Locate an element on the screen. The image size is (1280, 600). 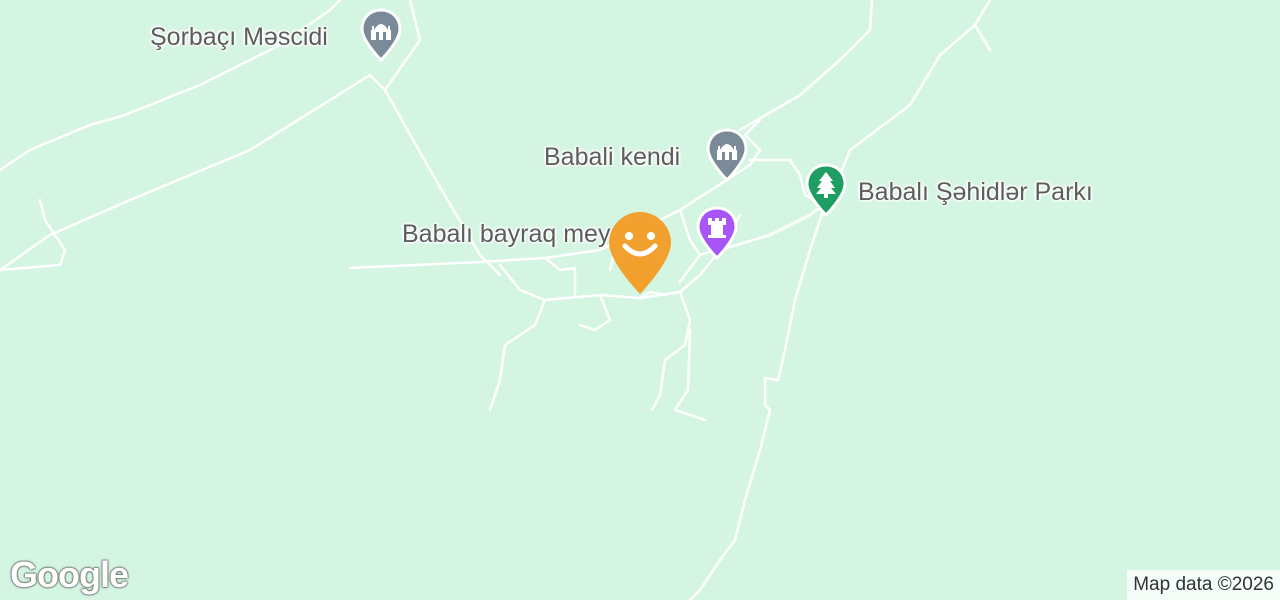
logo-letter: e is located at coordinates (119, 574).